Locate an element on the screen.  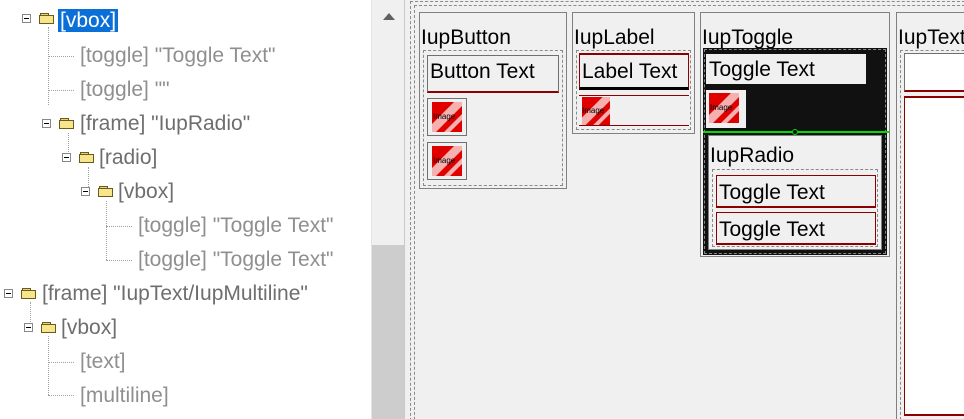
label-text: Label Text is located at coordinates (634, 71).